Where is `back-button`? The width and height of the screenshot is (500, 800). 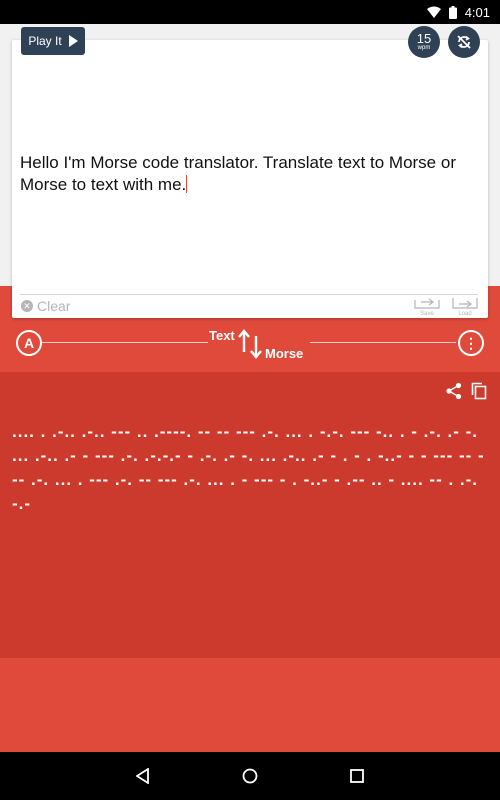
back-button is located at coordinates (143, 776).